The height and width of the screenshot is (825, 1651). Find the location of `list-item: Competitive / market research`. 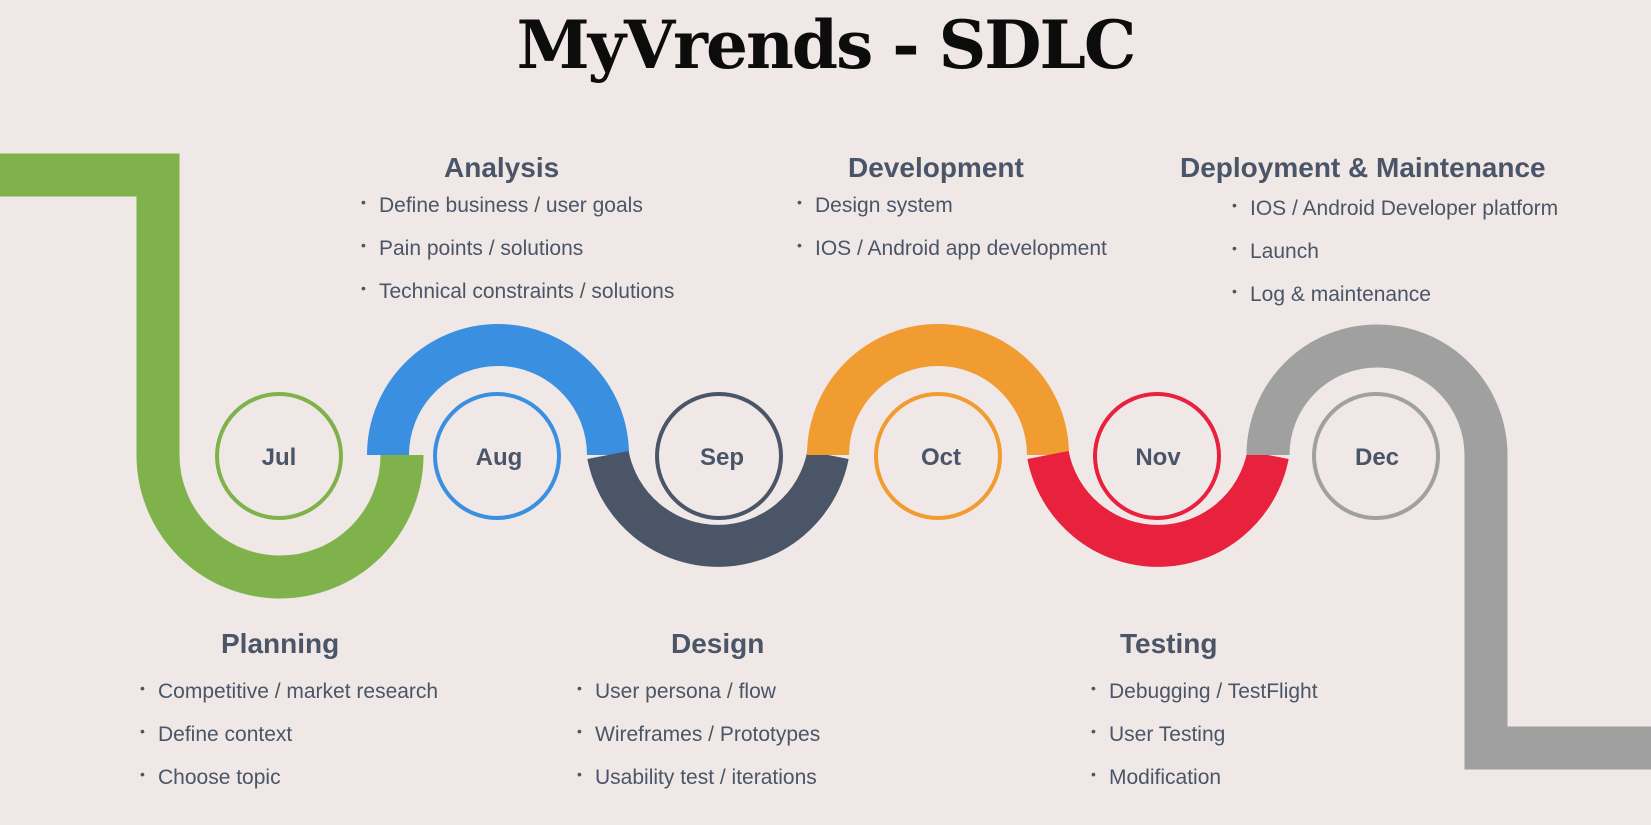

list-item: Competitive / market research is located at coordinates (289, 690).